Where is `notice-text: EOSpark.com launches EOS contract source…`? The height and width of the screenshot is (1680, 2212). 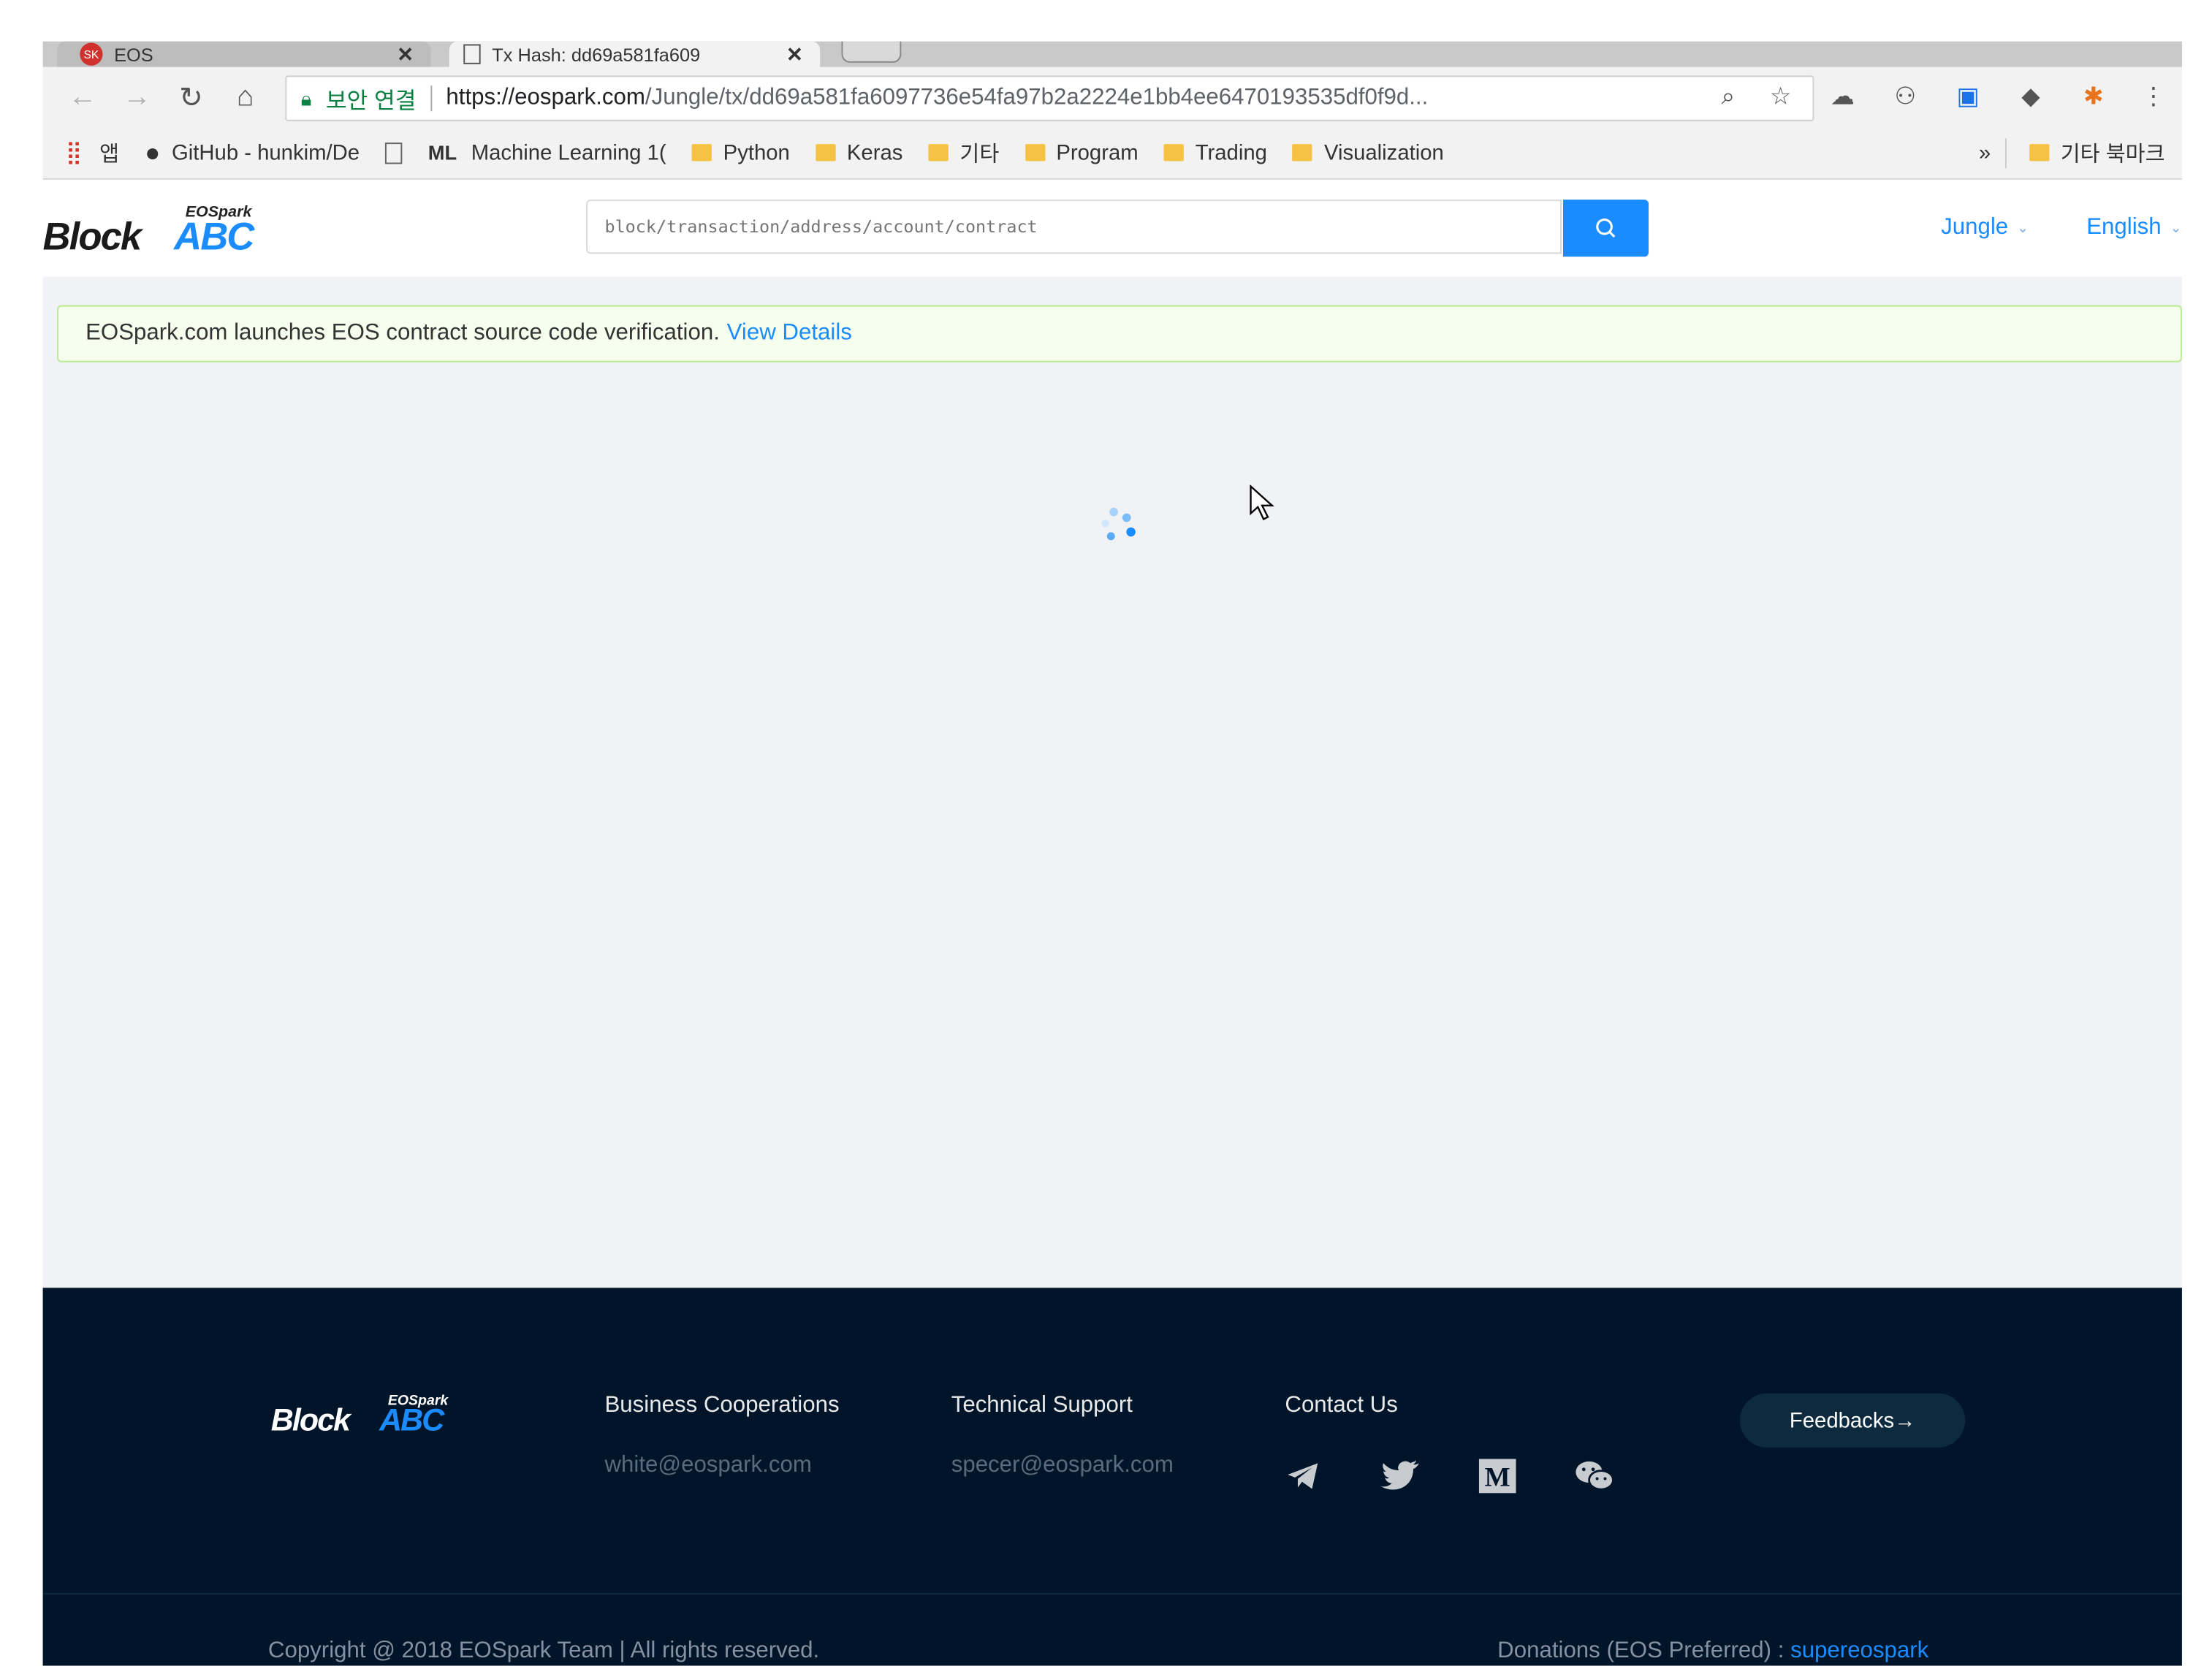
notice-text: EOSpark.com launches EOS contract source… is located at coordinates (403, 333).